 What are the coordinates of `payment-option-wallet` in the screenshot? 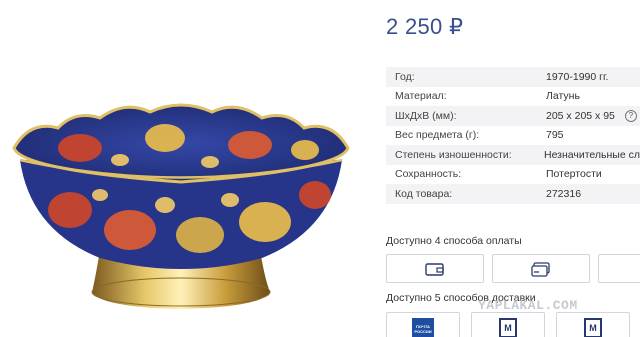 It's located at (435, 268).